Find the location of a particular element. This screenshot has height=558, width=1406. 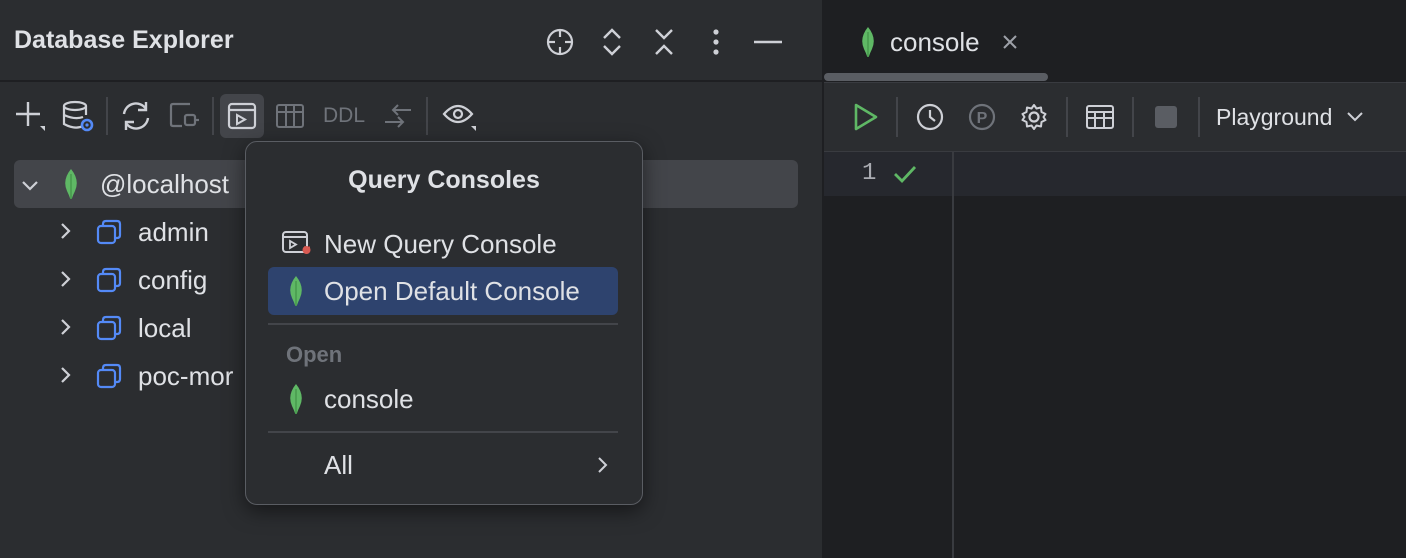

open-section-header: Open is located at coordinates (314, 354).